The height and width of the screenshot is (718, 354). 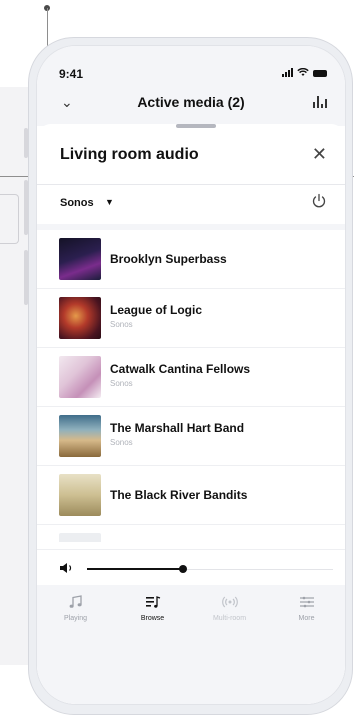 I want to click on tab-label: More, so click(x=306, y=618).